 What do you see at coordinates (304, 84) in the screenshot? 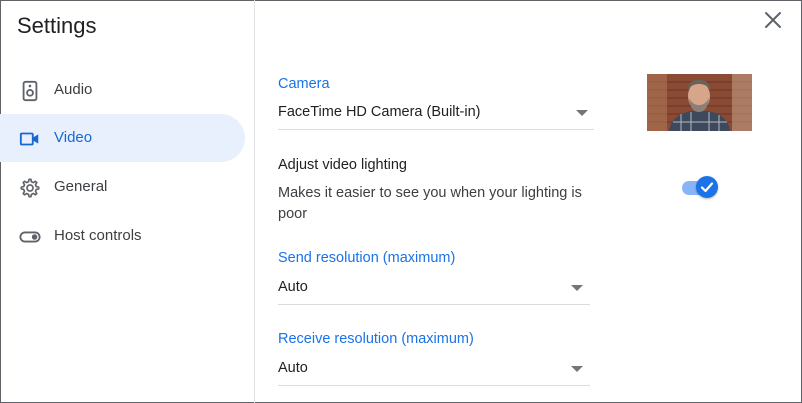
I see `camera-label: Camera` at bounding box center [304, 84].